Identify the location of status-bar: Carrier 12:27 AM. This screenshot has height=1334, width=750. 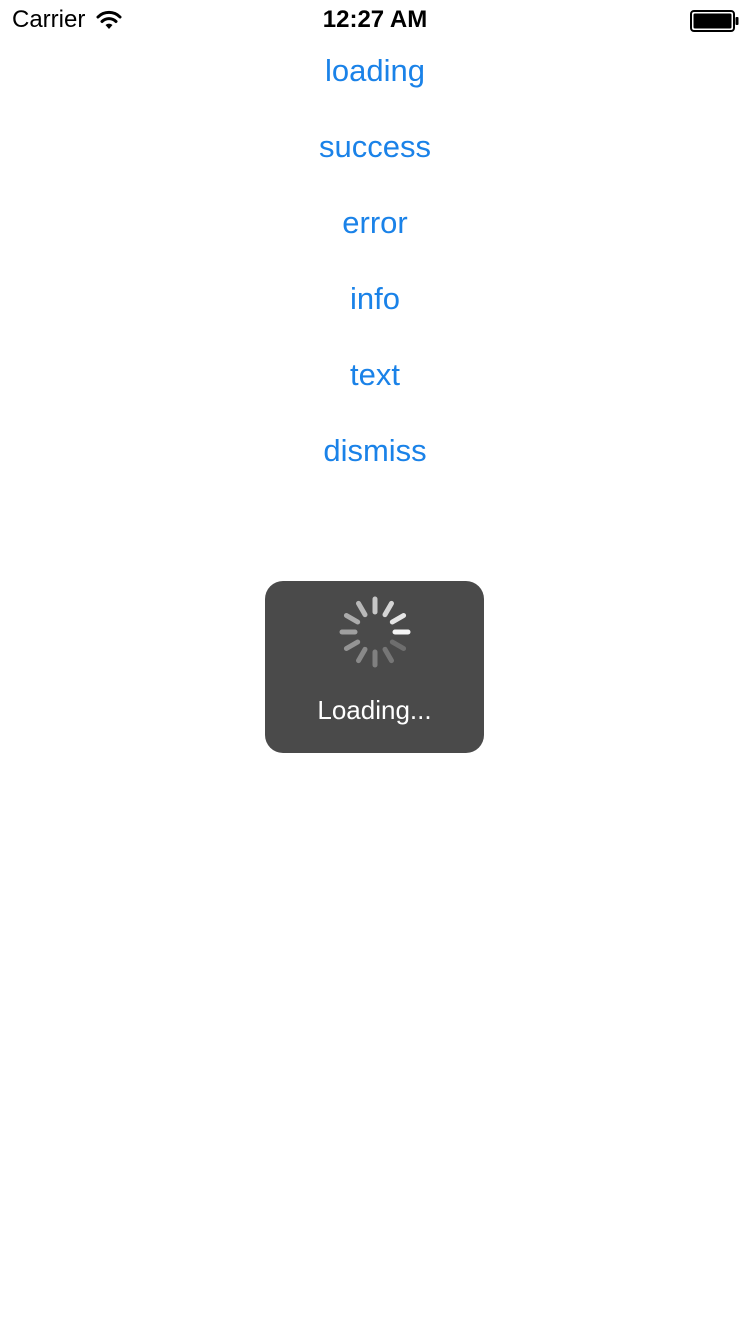
(375, 20).